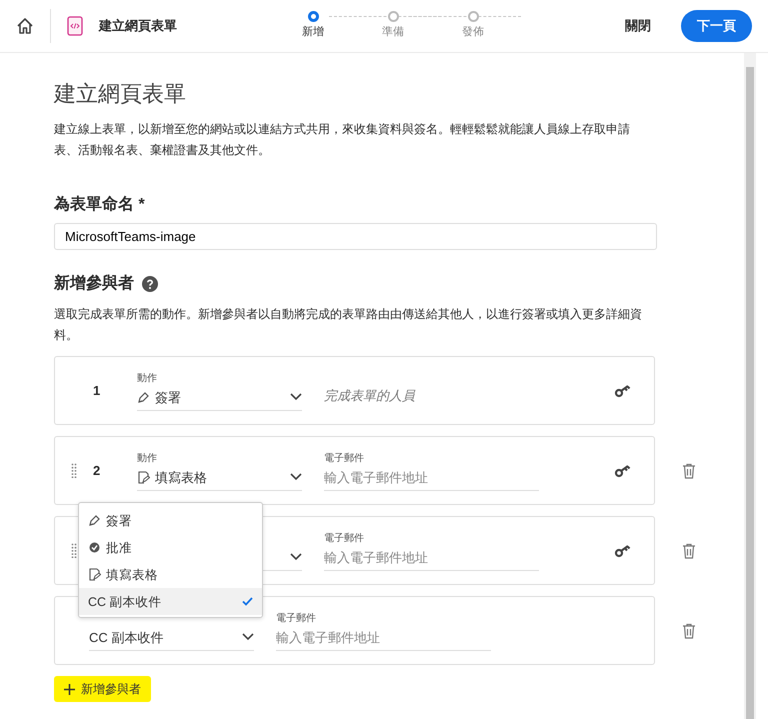 The image size is (768, 719). I want to click on recipient-text: 完成表單的人員, so click(369, 396).